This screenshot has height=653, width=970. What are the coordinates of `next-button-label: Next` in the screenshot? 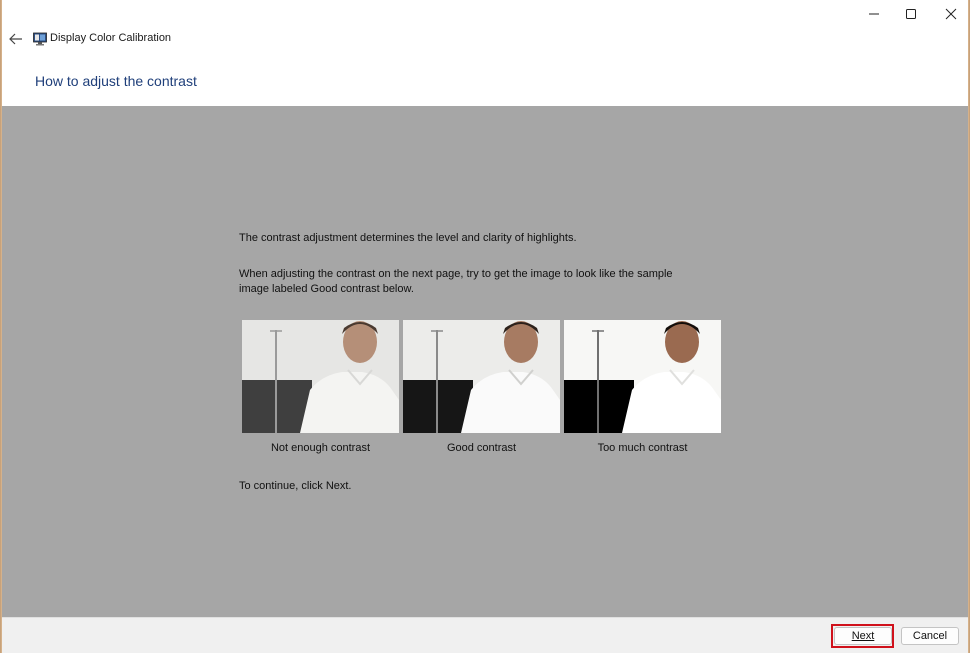 It's located at (863, 636).